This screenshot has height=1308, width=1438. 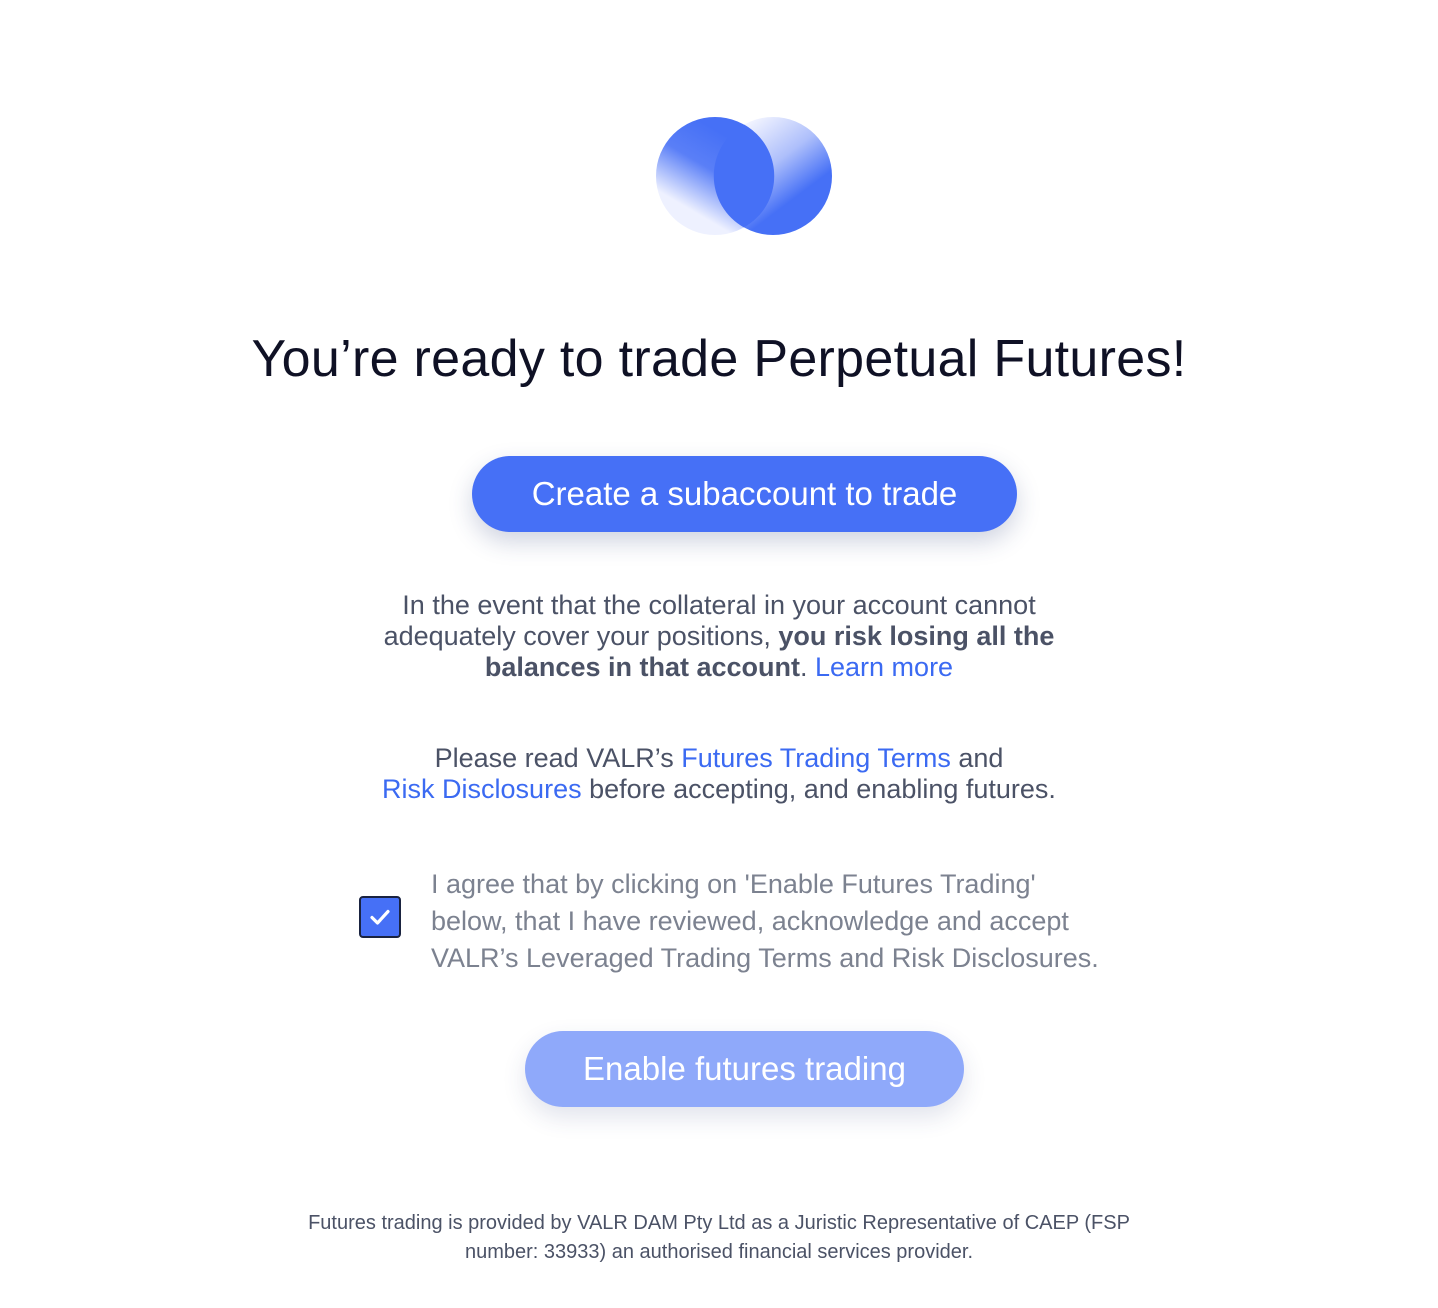 I want to click on page-title: You’re ready to trade Perpetual Futures!, so click(x=719, y=359).